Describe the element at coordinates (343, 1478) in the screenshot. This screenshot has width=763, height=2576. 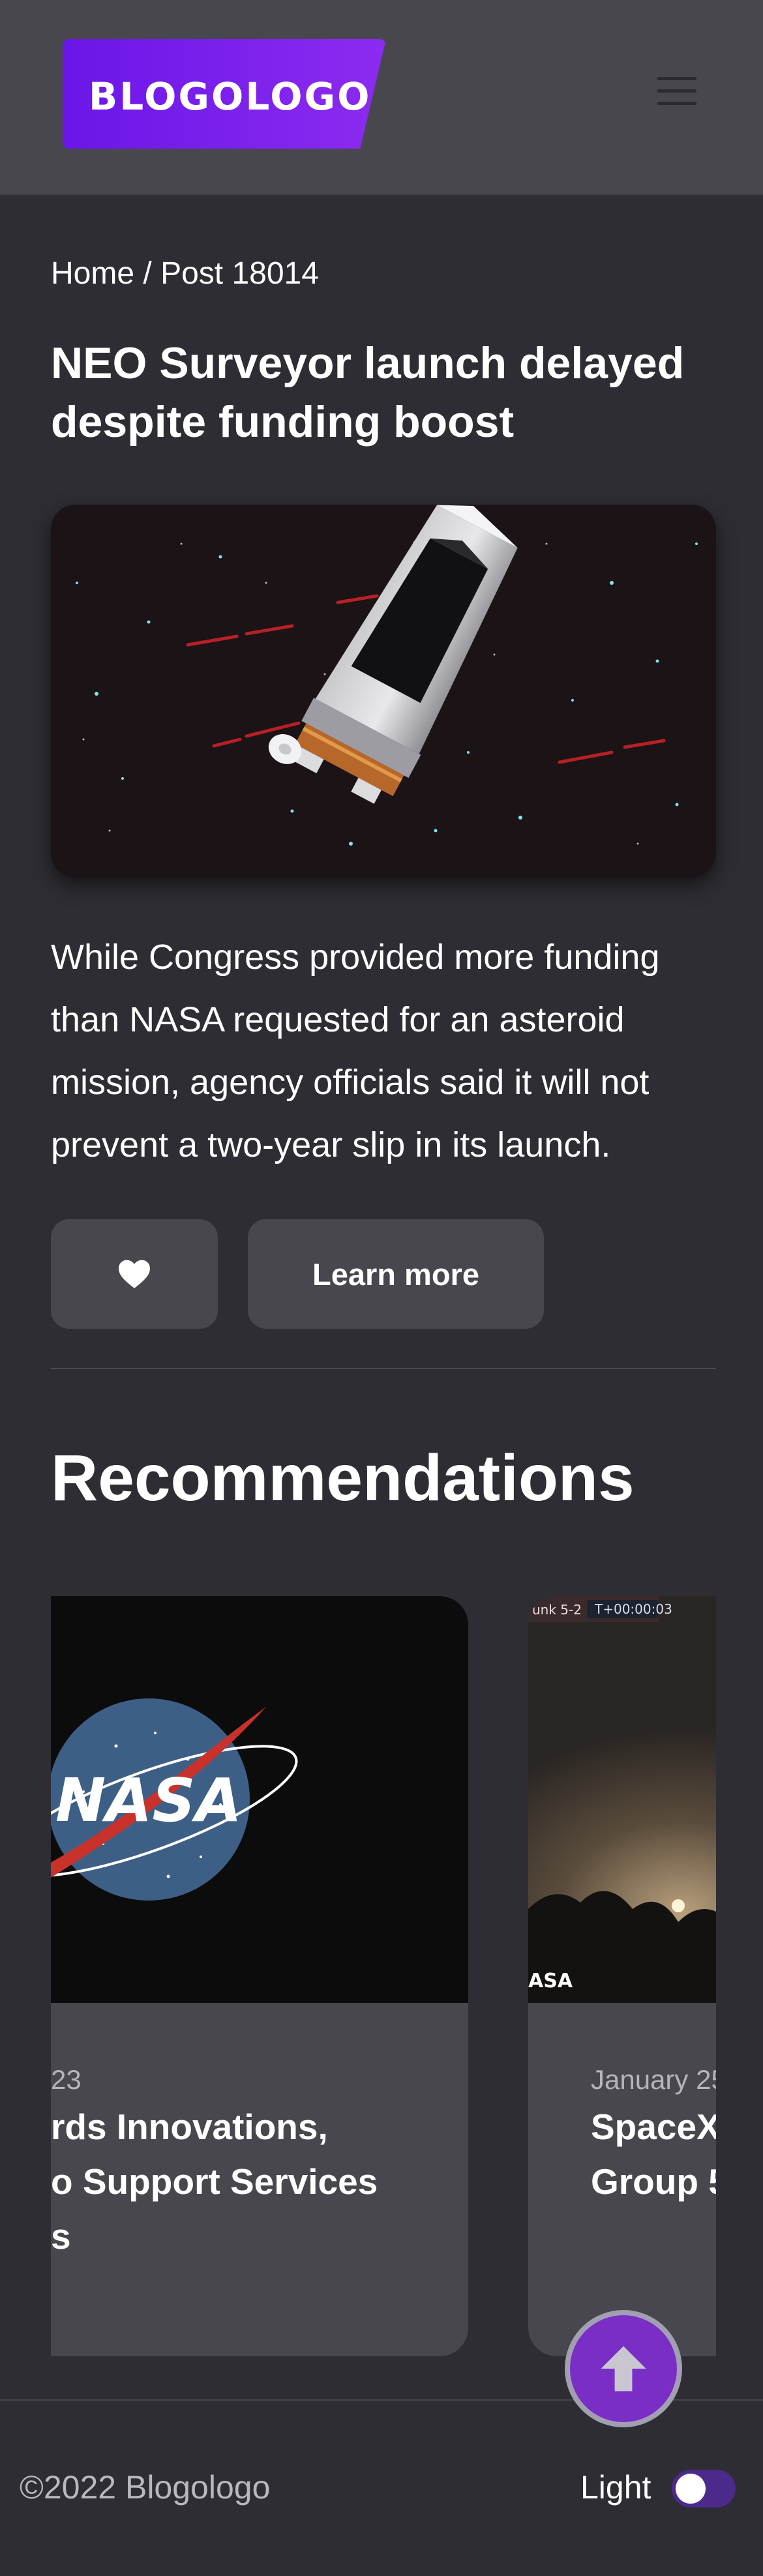
I see `recommendations-heading: Recommendations` at that location.